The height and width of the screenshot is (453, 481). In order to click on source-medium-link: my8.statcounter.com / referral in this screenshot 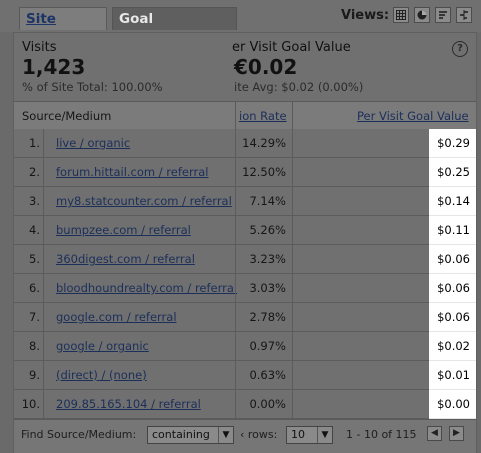, I will do `click(144, 201)`.